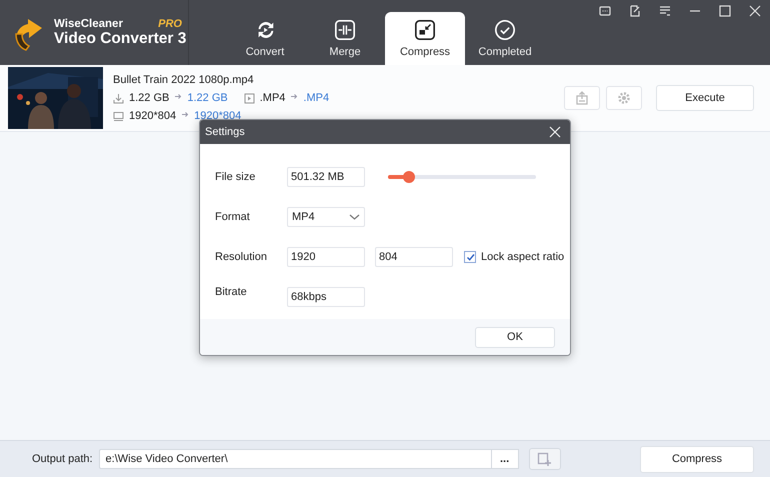  What do you see at coordinates (152, 116) in the screenshot?
I see `resolution-before: 1920*804` at bounding box center [152, 116].